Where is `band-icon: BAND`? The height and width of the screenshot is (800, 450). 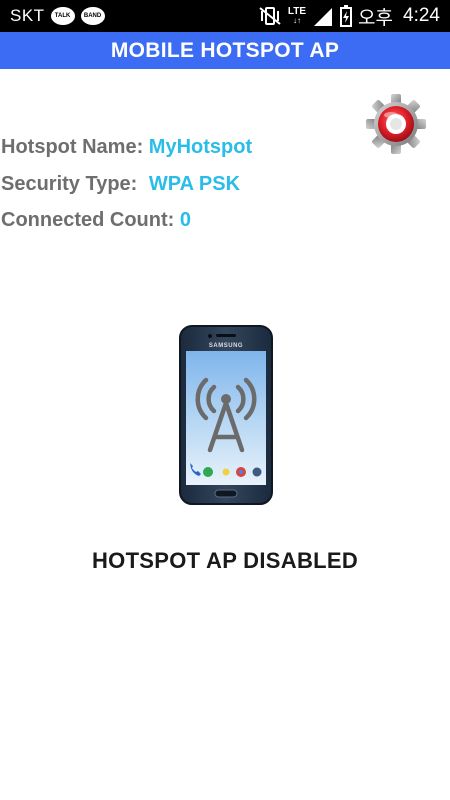
band-icon: BAND is located at coordinates (92, 16).